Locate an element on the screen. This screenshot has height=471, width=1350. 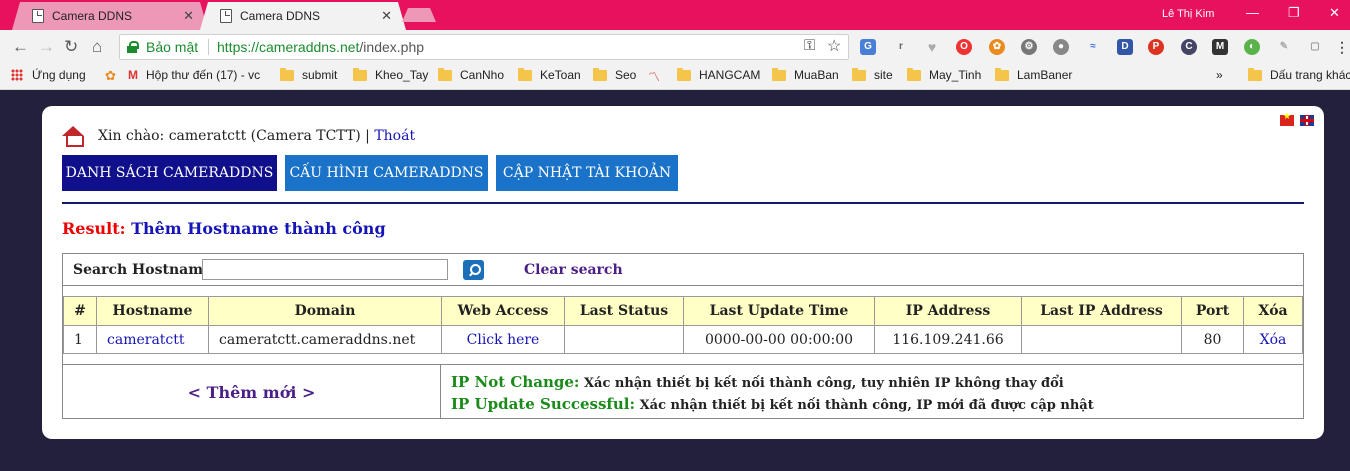
bookmark-star-icon: ☆ is located at coordinates (834, 46).